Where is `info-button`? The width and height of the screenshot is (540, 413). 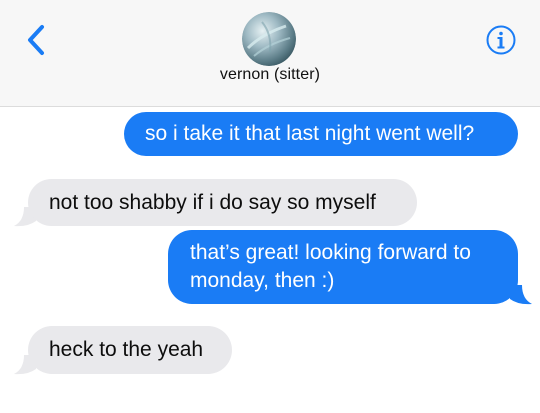 info-button is located at coordinates (501, 40).